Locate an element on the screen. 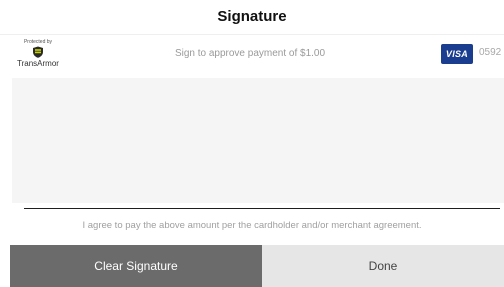 This screenshot has height=287, width=504. page-title: Signature is located at coordinates (252, 16).